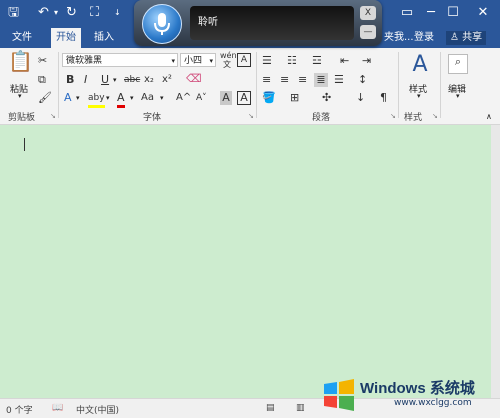 Image resolution: width=500 pixels, height=418 pixels. Describe the element at coordinates (294, 98) in the screenshot. I see `borders-icon: ⊞` at that location.